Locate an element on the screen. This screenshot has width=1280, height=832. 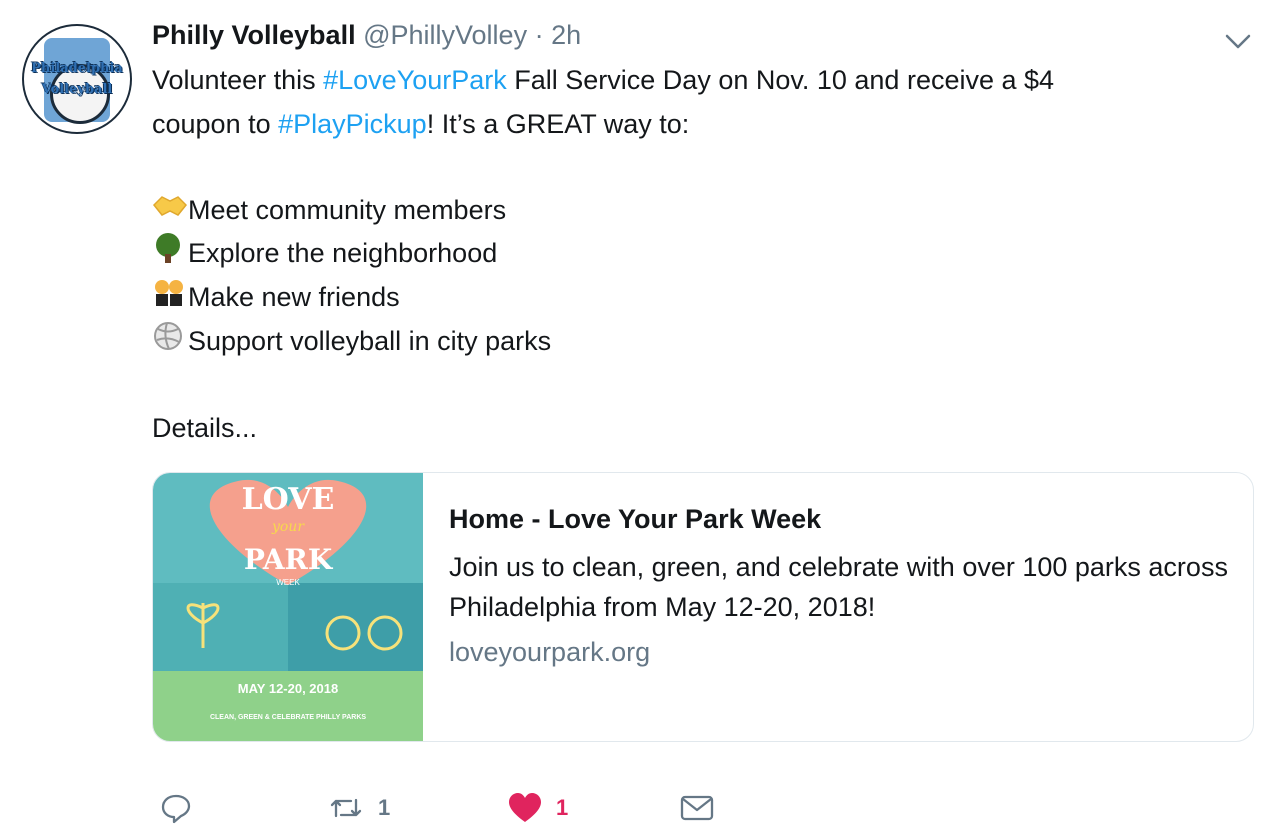
bullet-text: Make new friends is located at coordinates (294, 297).